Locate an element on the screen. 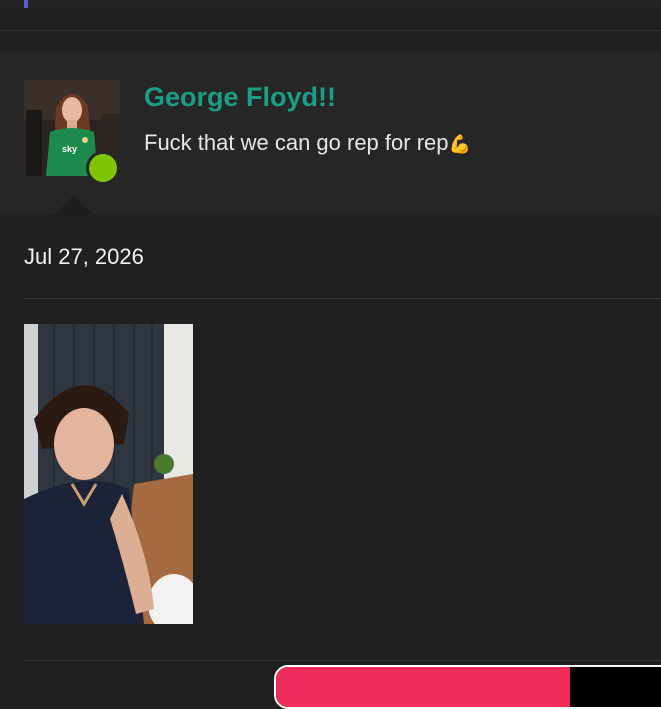 The image size is (661, 709). message-bar-pointer is located at coordinates (74, 205).